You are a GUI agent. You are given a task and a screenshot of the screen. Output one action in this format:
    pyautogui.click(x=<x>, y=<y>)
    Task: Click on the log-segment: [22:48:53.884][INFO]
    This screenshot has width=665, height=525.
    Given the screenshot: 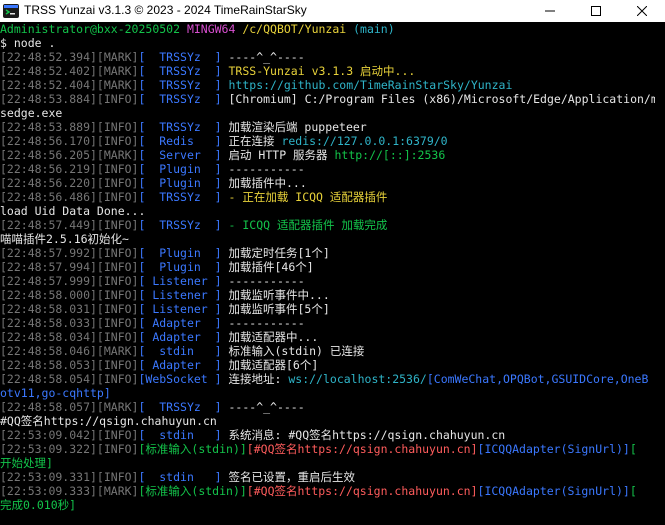 What is the action you would take?
    pyautogui.click(x=69, y=99)
    